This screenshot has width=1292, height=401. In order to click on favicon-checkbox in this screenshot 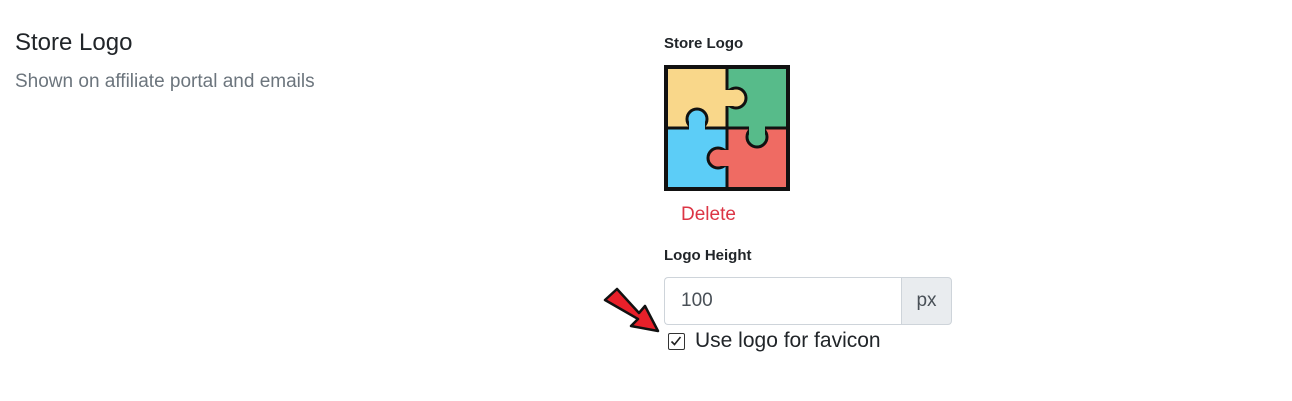, I will do `click(676, 341)`.